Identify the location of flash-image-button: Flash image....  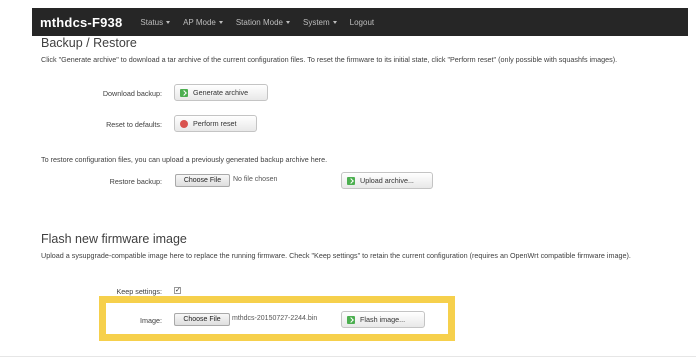
(383, 319).